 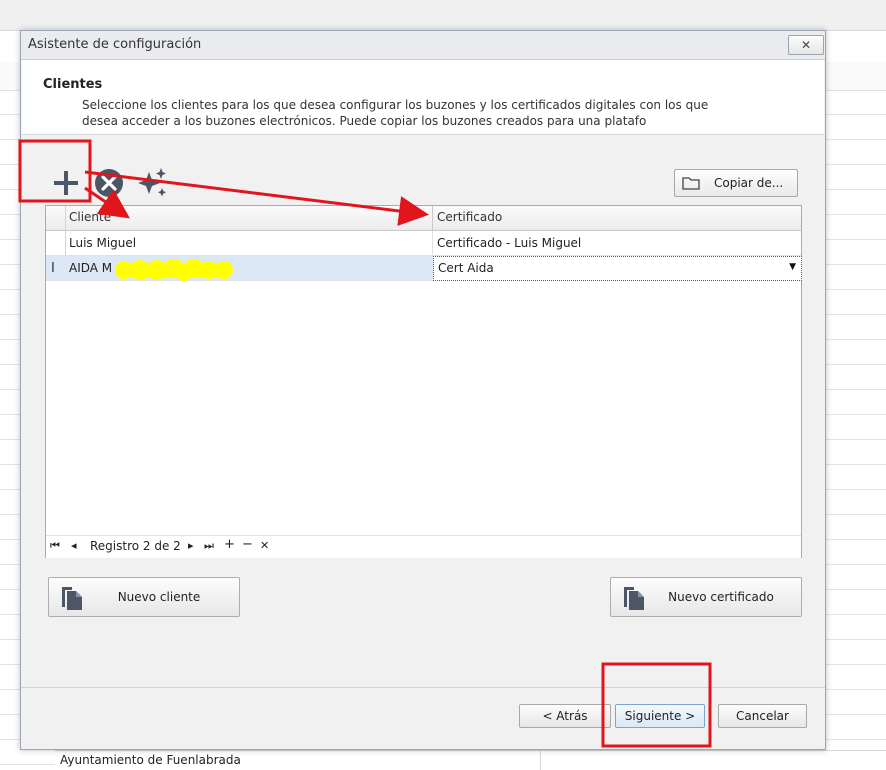 I want to click on cell-separator, so click(x=432, y=243).